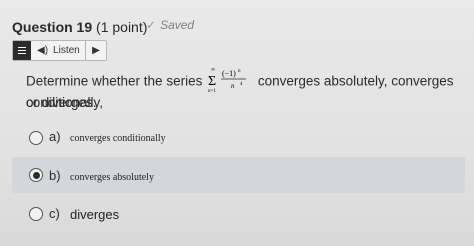 This screenshot has height=246, width=474. I want to click on series-upper-limit: ∞, so click(213, 70).